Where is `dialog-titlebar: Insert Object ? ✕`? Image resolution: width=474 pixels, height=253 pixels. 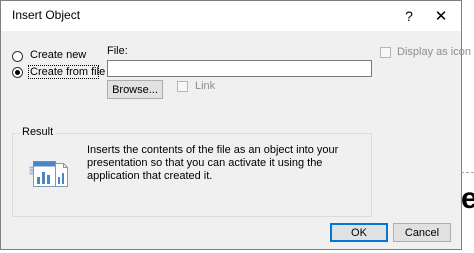 dialog-titlebar: Insert Object ? ✕ is located at coordinates (231, 16).